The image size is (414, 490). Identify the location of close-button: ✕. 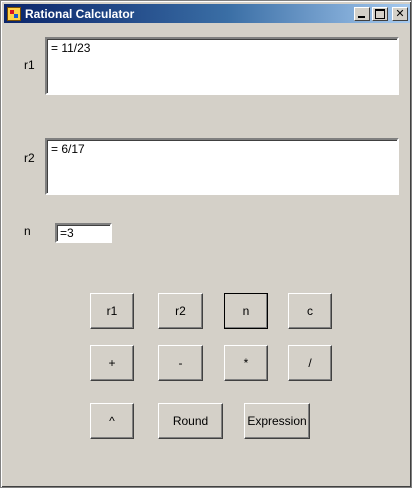
(400, 13).